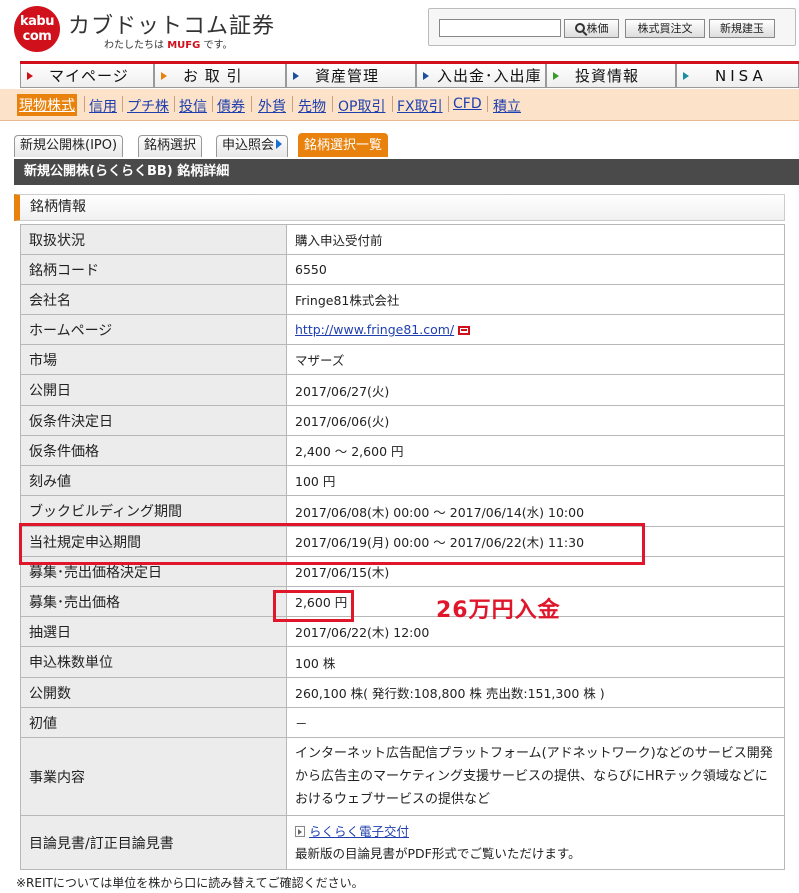 The height and width of the screenshot is (893, 799). What do you see at coordinates (153, 480) in the screenshot?
I see `row-label: 刻み値` at bounding box center [153, 480].